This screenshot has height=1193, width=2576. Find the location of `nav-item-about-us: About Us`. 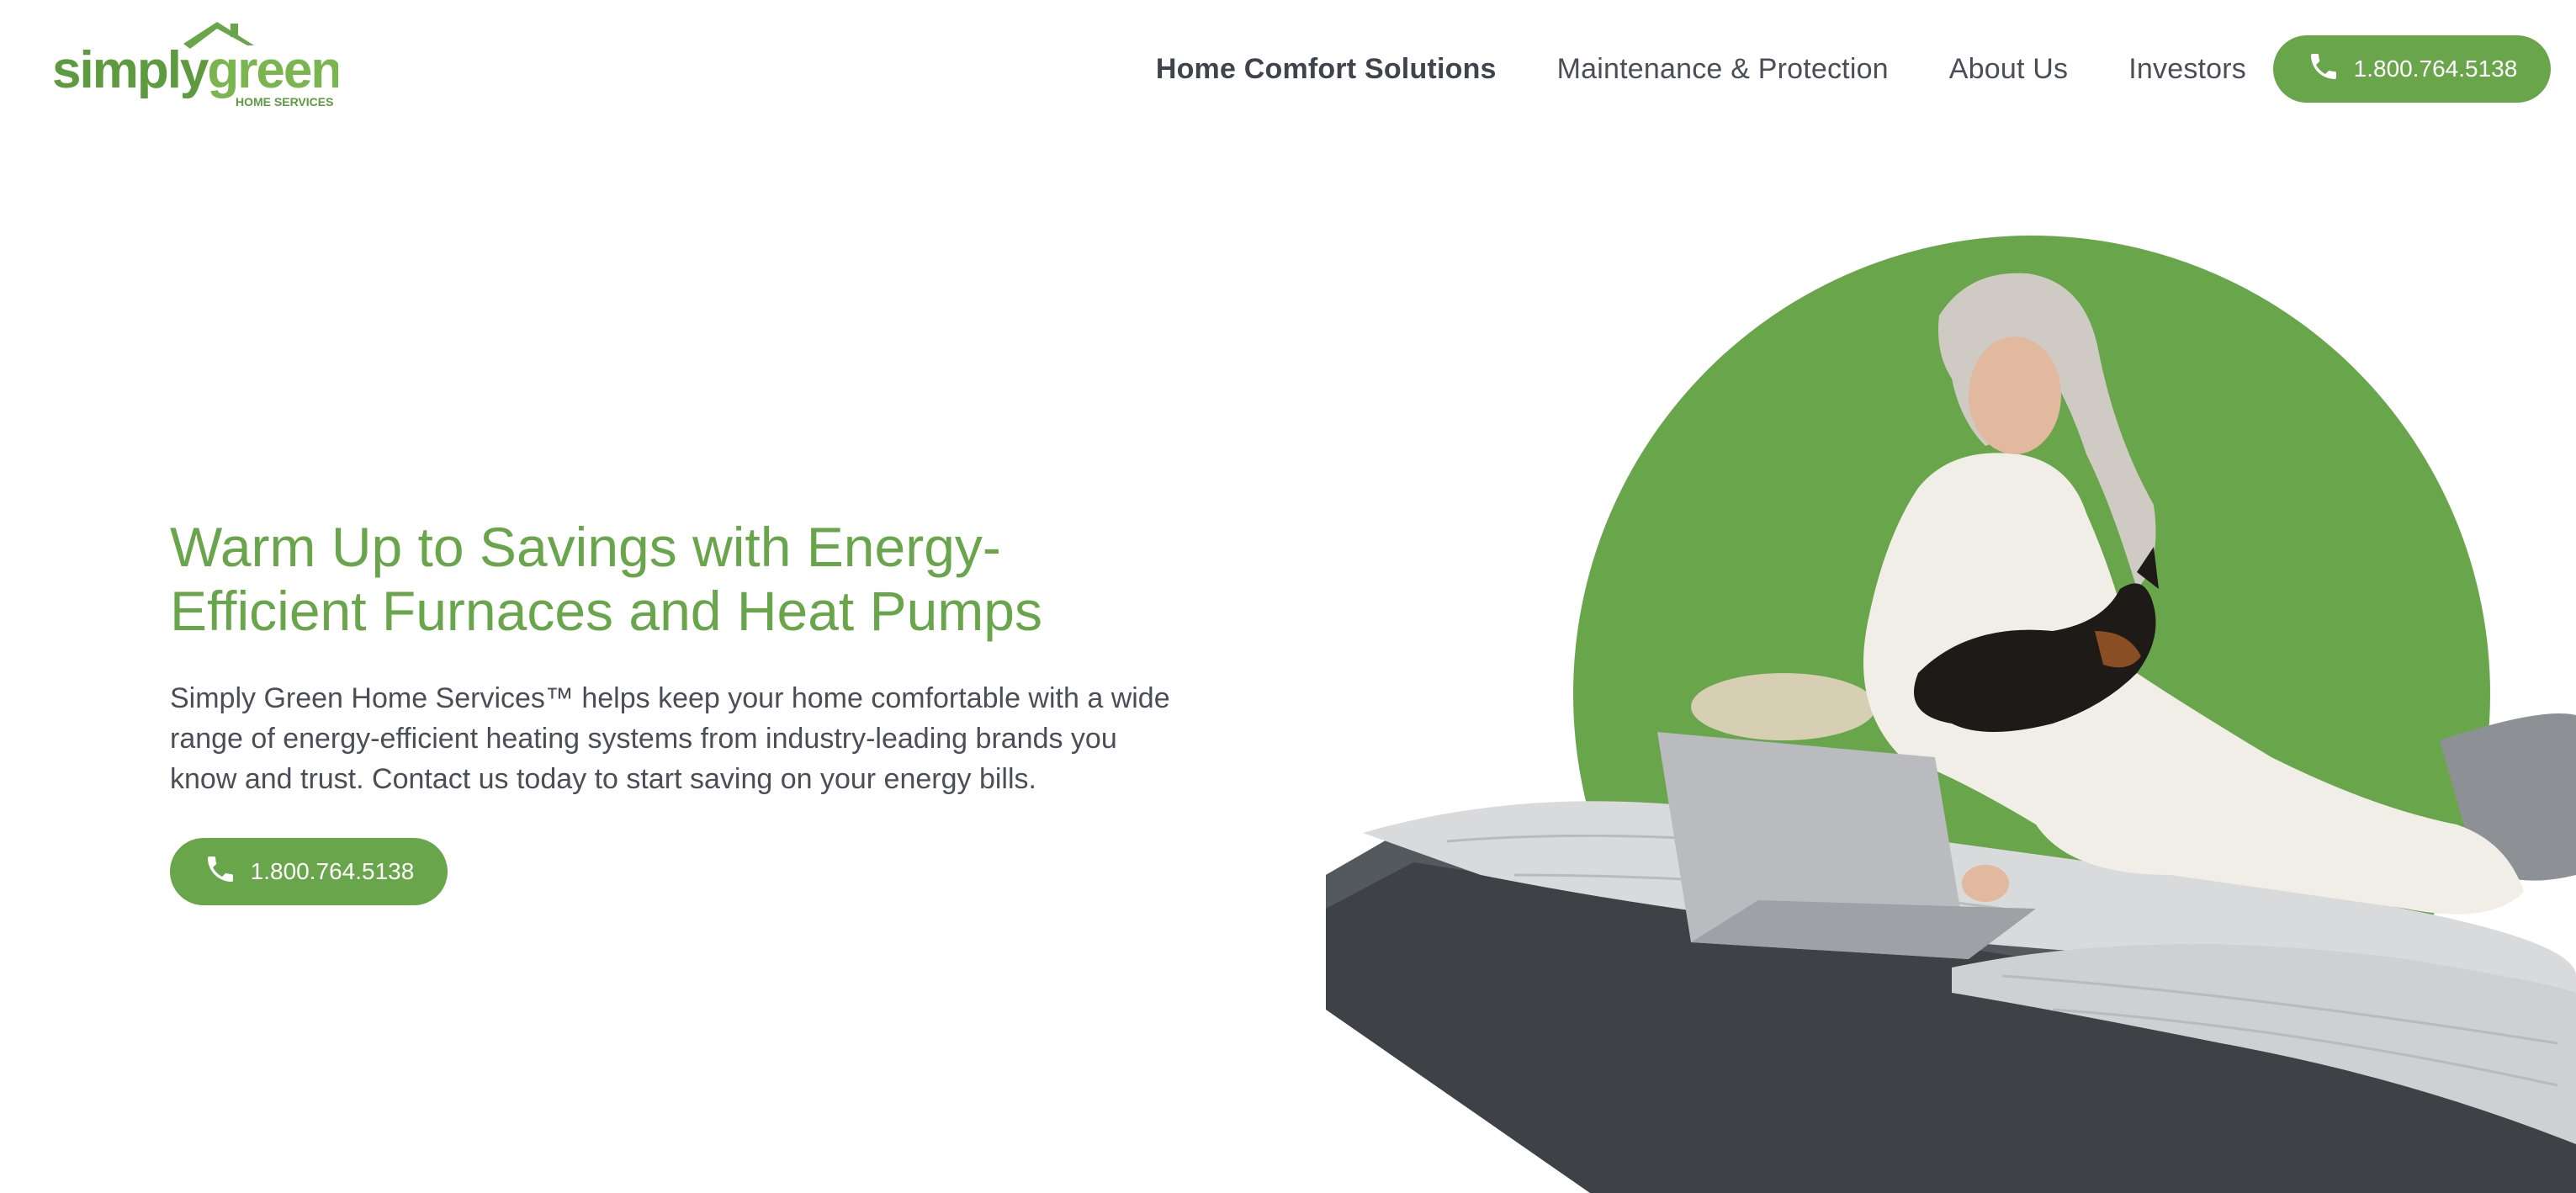

nav-item-about-us: About Us is located at coordinates (2008, 69).